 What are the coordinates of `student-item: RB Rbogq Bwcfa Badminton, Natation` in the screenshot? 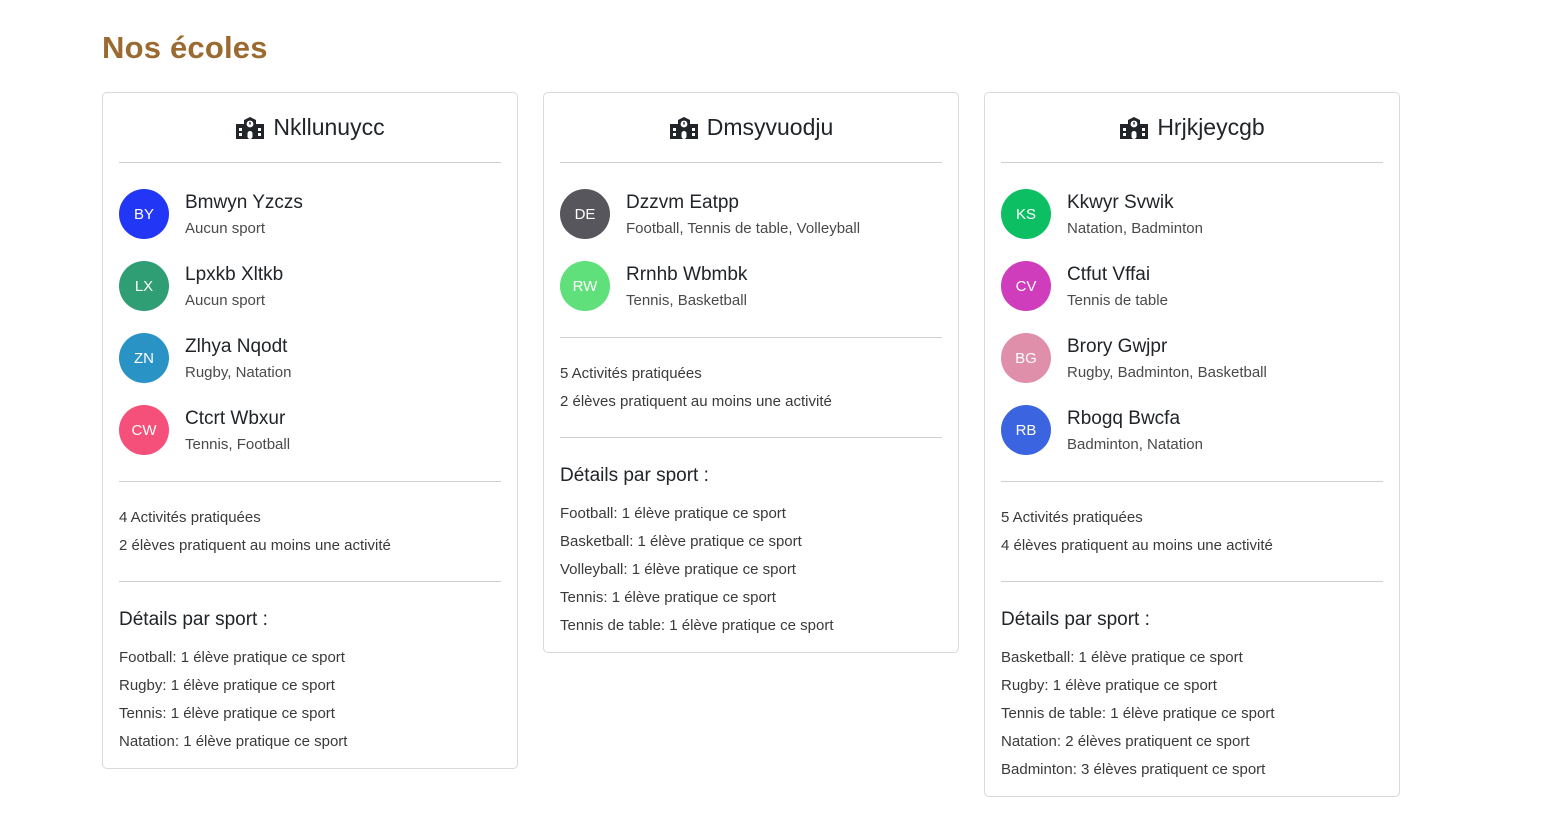 It's located at (1192, 430).